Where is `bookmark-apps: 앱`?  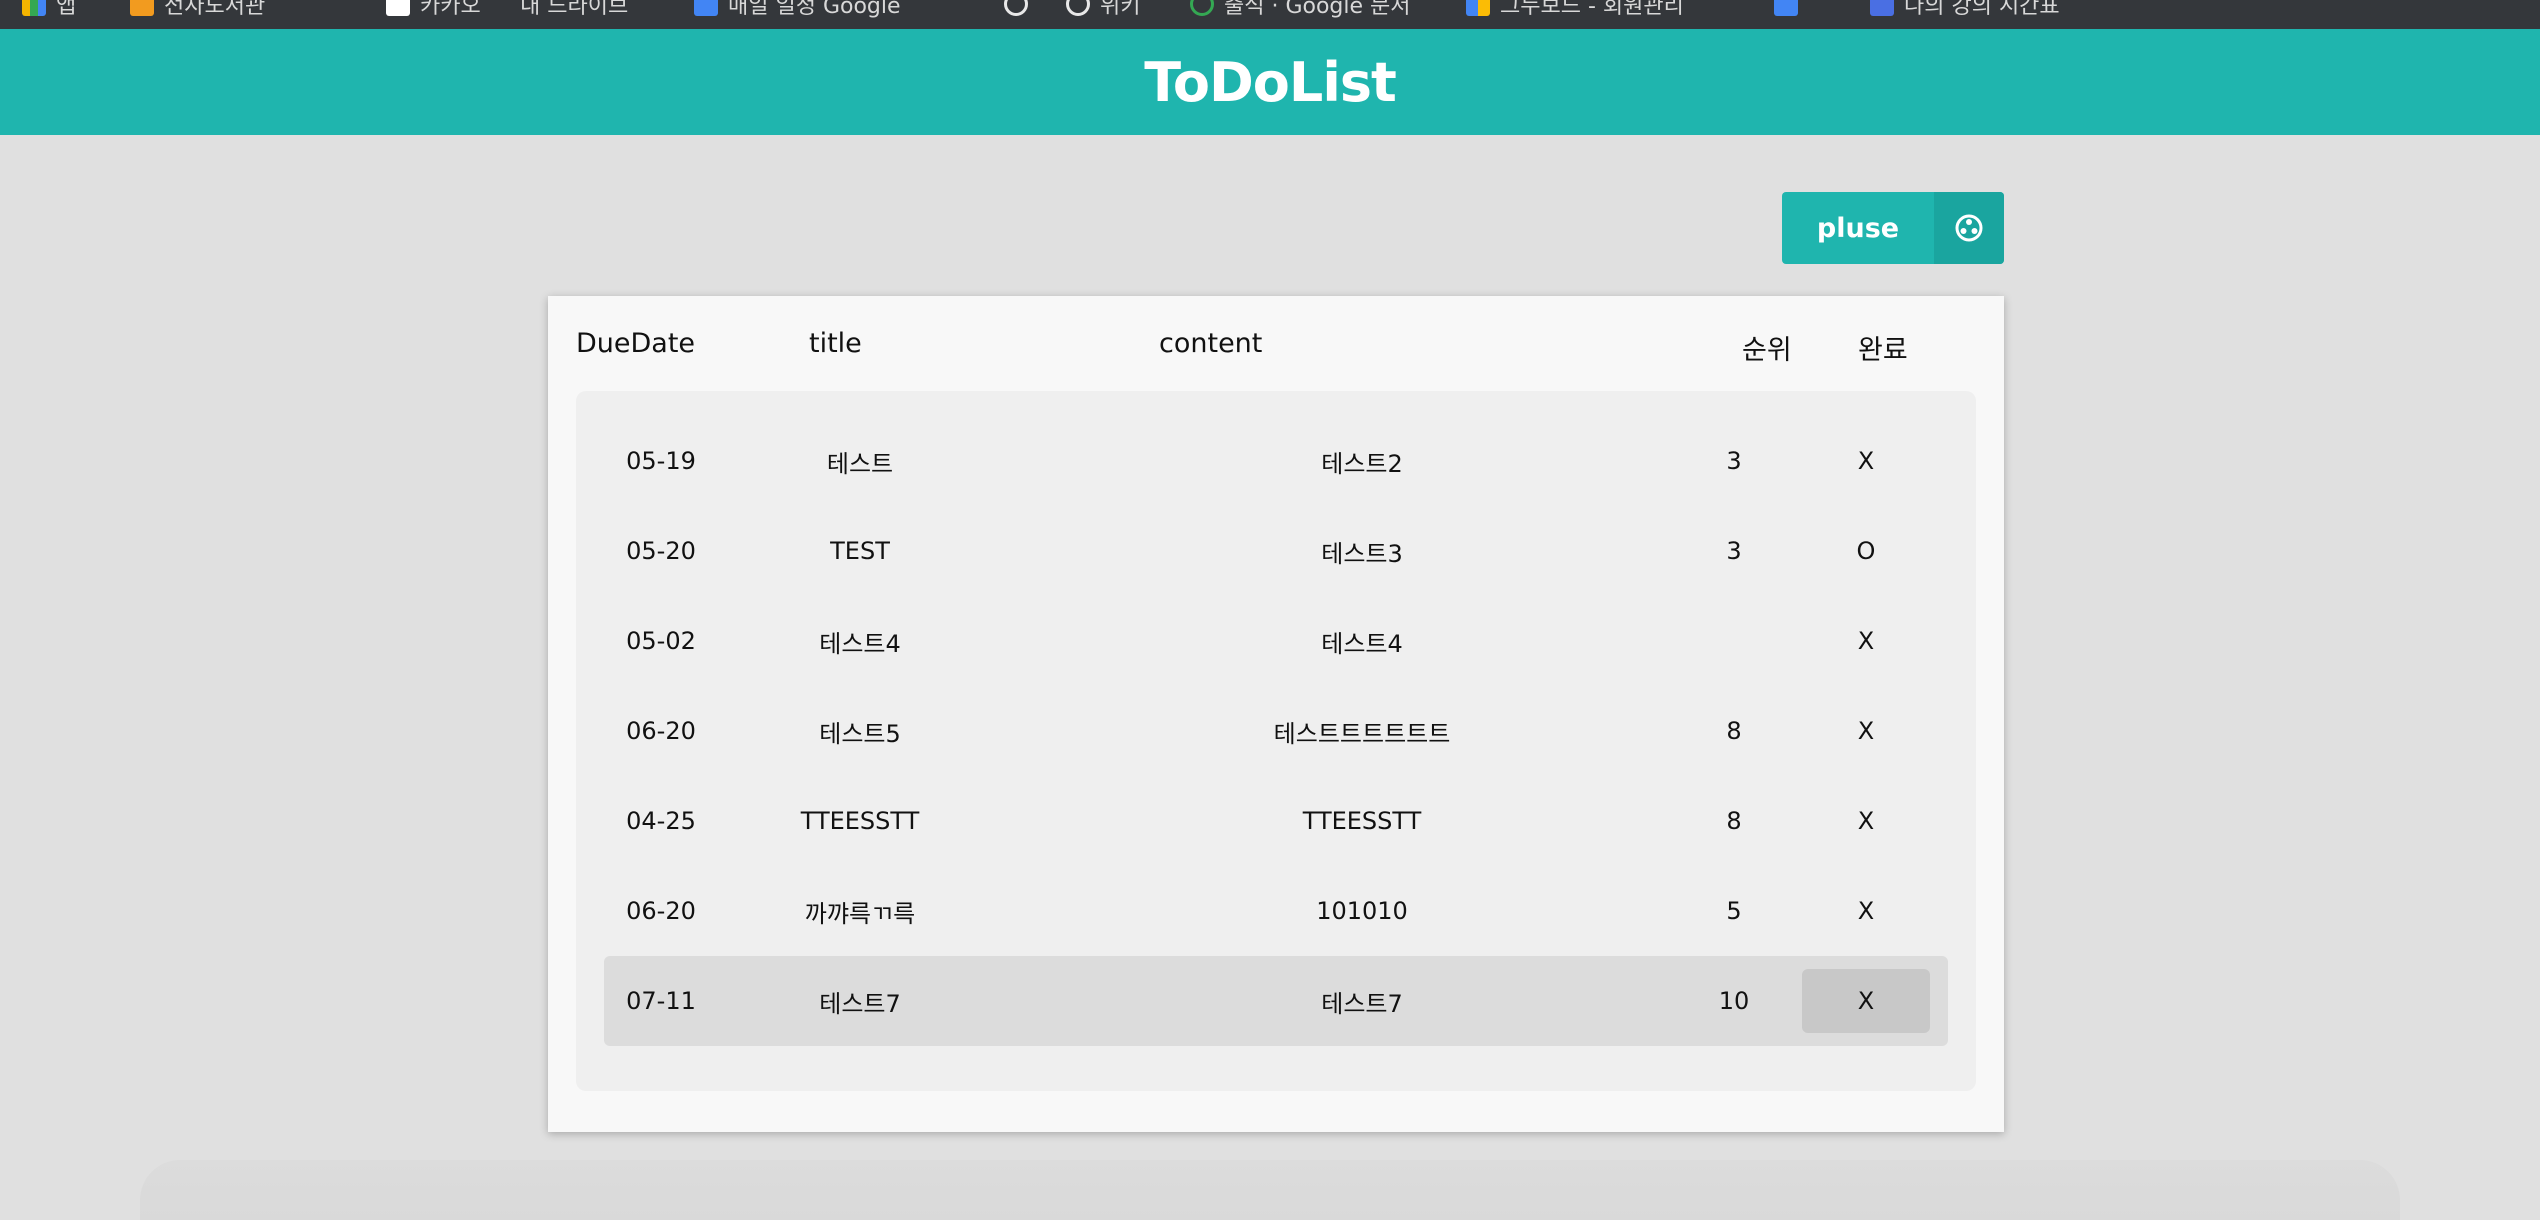 bookmark-apps: 앱 is located at coordinates (49, 9).